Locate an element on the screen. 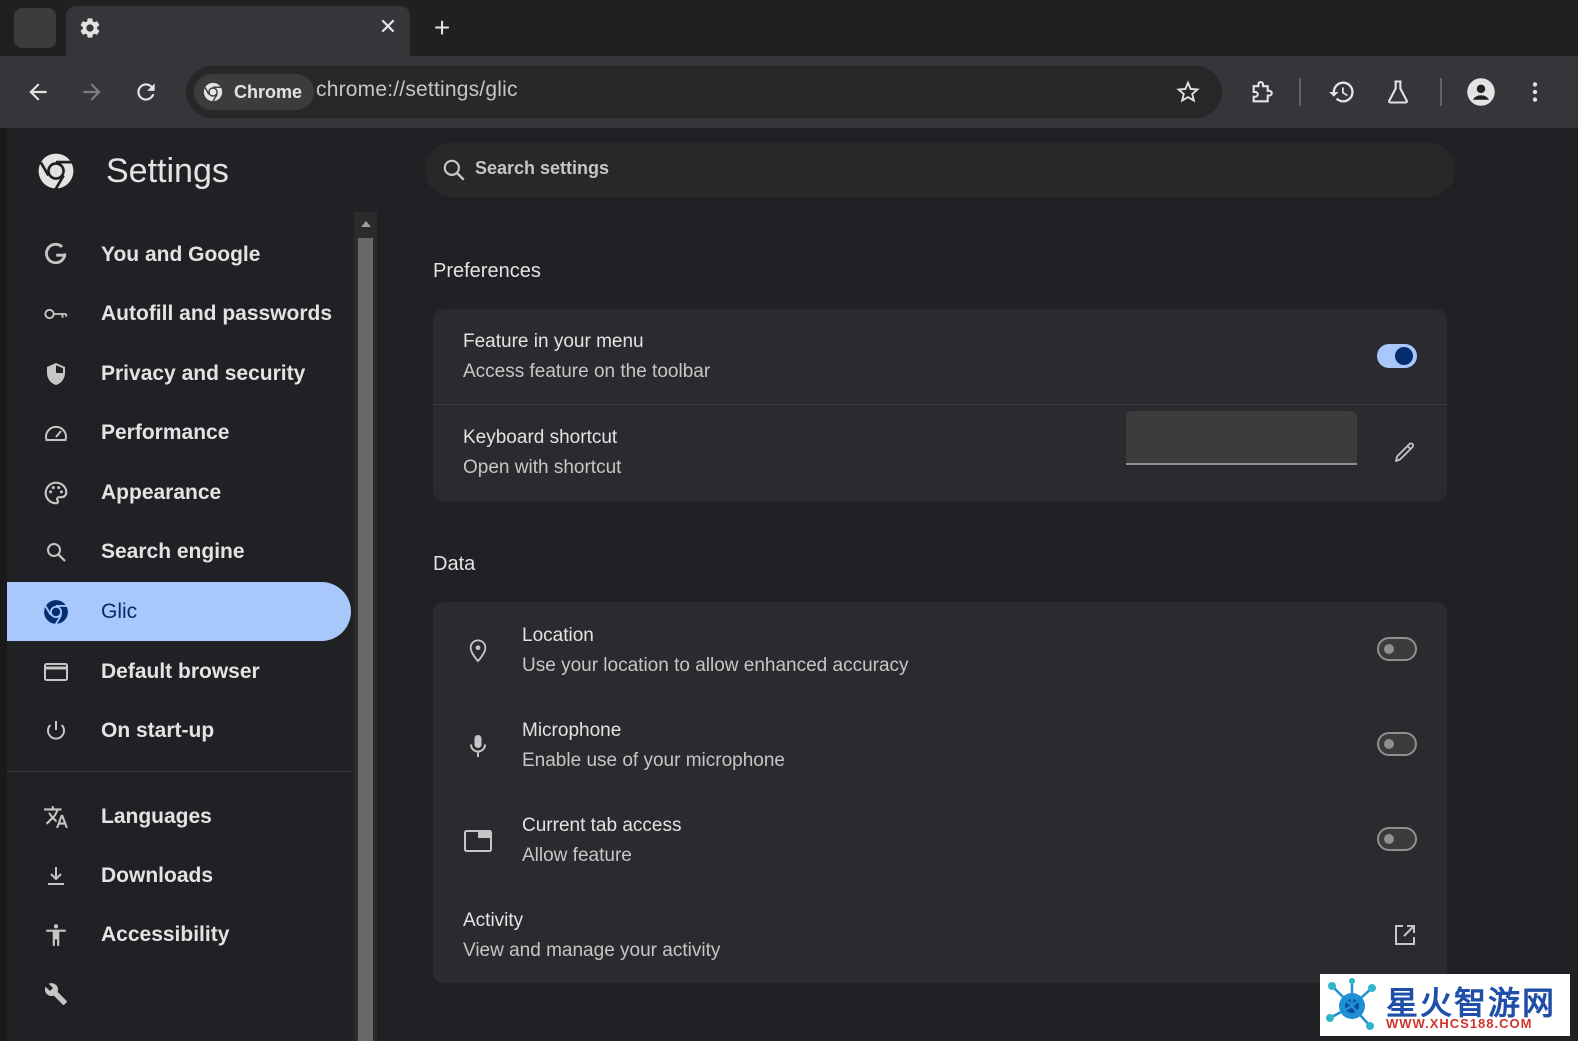 This screenshot has height=1041, width=1578. feature-menu-toggle is located at coordinates (1397, 356).